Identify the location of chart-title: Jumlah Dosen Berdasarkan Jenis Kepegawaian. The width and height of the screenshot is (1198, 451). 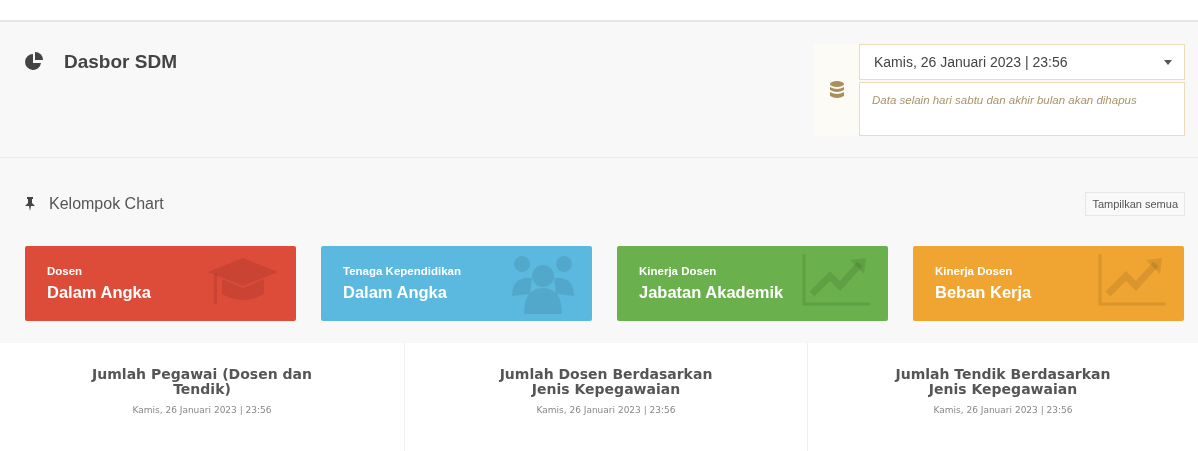
(606, 382).